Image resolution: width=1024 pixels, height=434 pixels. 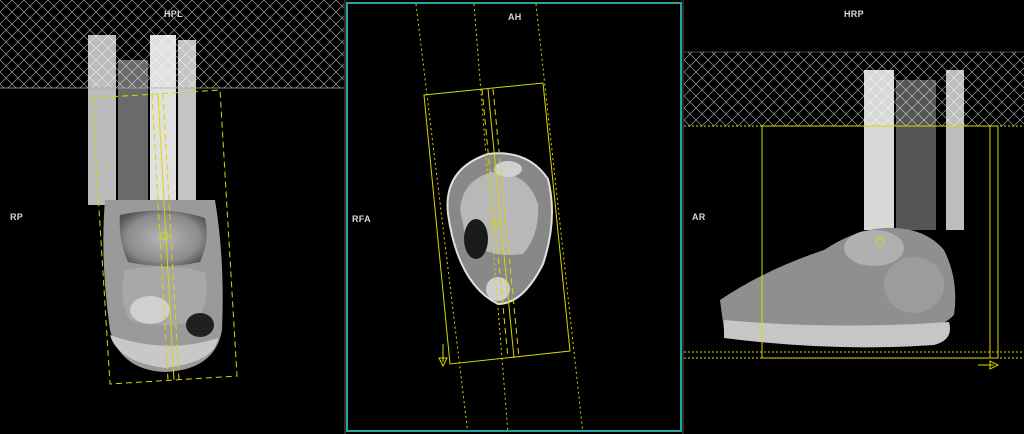 What do you see at coordinates (854, 14) in the screenshot?
I see `orientation-label-top: HRP` at bounding box center [854, 14].